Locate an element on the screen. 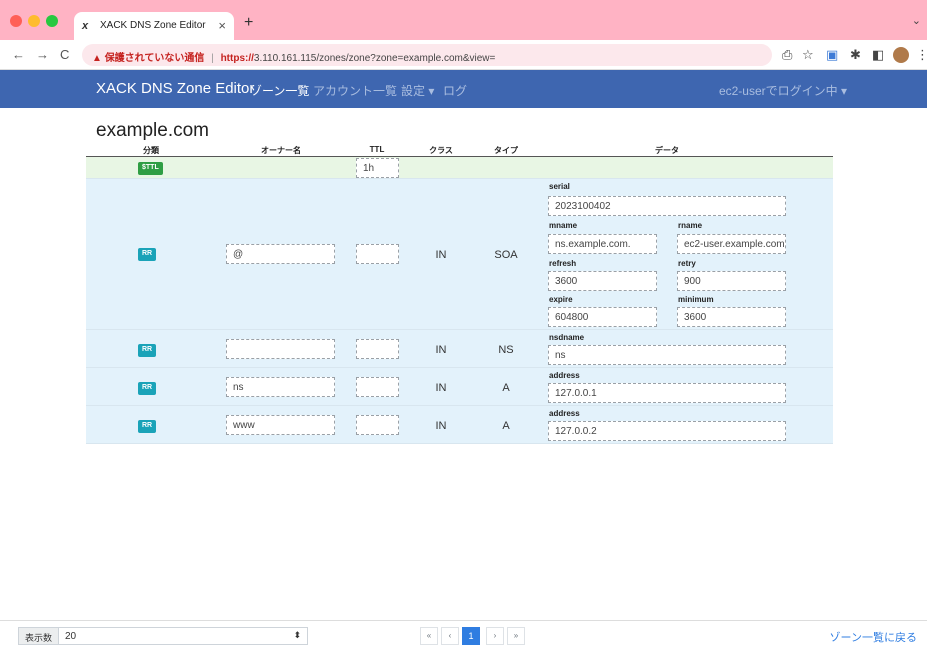 This screenshot has height=649, width=927. share-icon: ⎙ is located at coordinates (787, 55).